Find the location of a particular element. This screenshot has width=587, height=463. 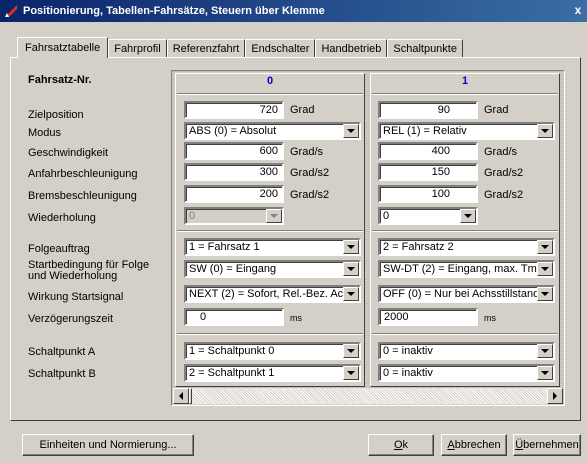

zielposition-unit-1: Grad is located at coordinates (496, 110).